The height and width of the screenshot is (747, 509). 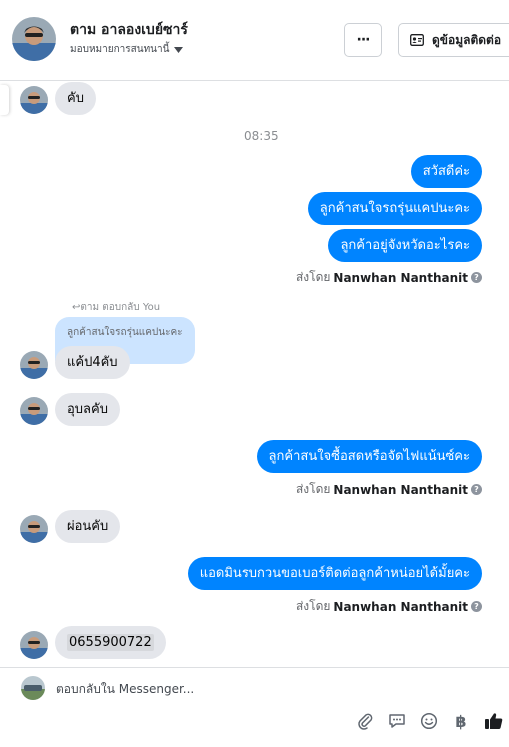 What do you see at coordinates (266, 689) in the screenshot?
I see `reply-input` at bounding box center [266, 689].